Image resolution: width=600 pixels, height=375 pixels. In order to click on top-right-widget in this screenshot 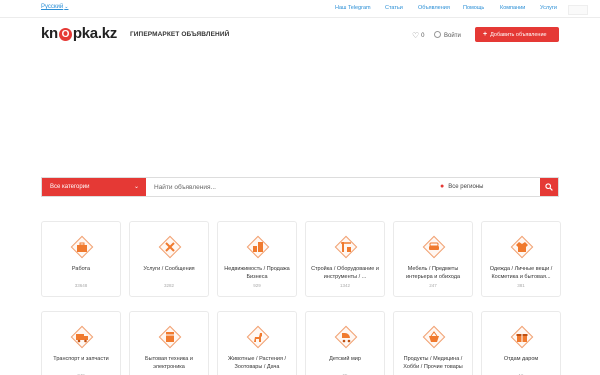, I will do `click(578, 10)`.